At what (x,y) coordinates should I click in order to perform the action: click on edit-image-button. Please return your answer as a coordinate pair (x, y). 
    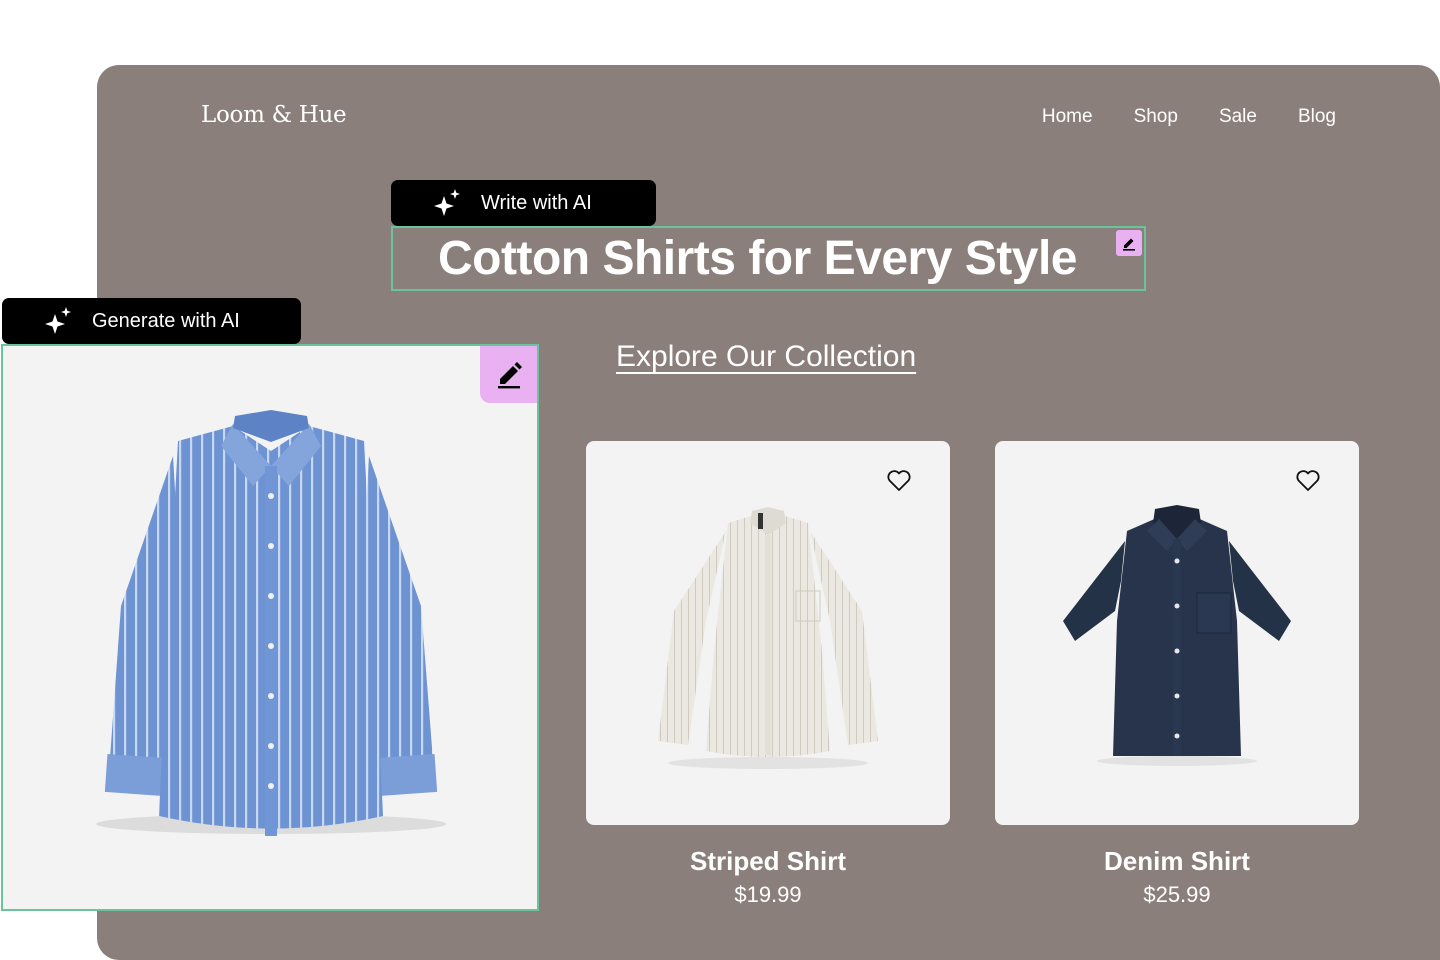
    Looking at the image, I should click on (508, 374).